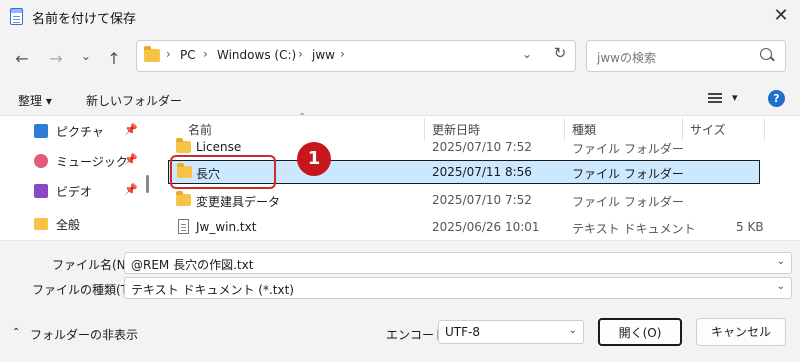 This screenshot has height=362, width=800. What do you see at coordinates (715, 99) in the screenshot?
I see `view-options-icon` at bounding box center [715, 99].